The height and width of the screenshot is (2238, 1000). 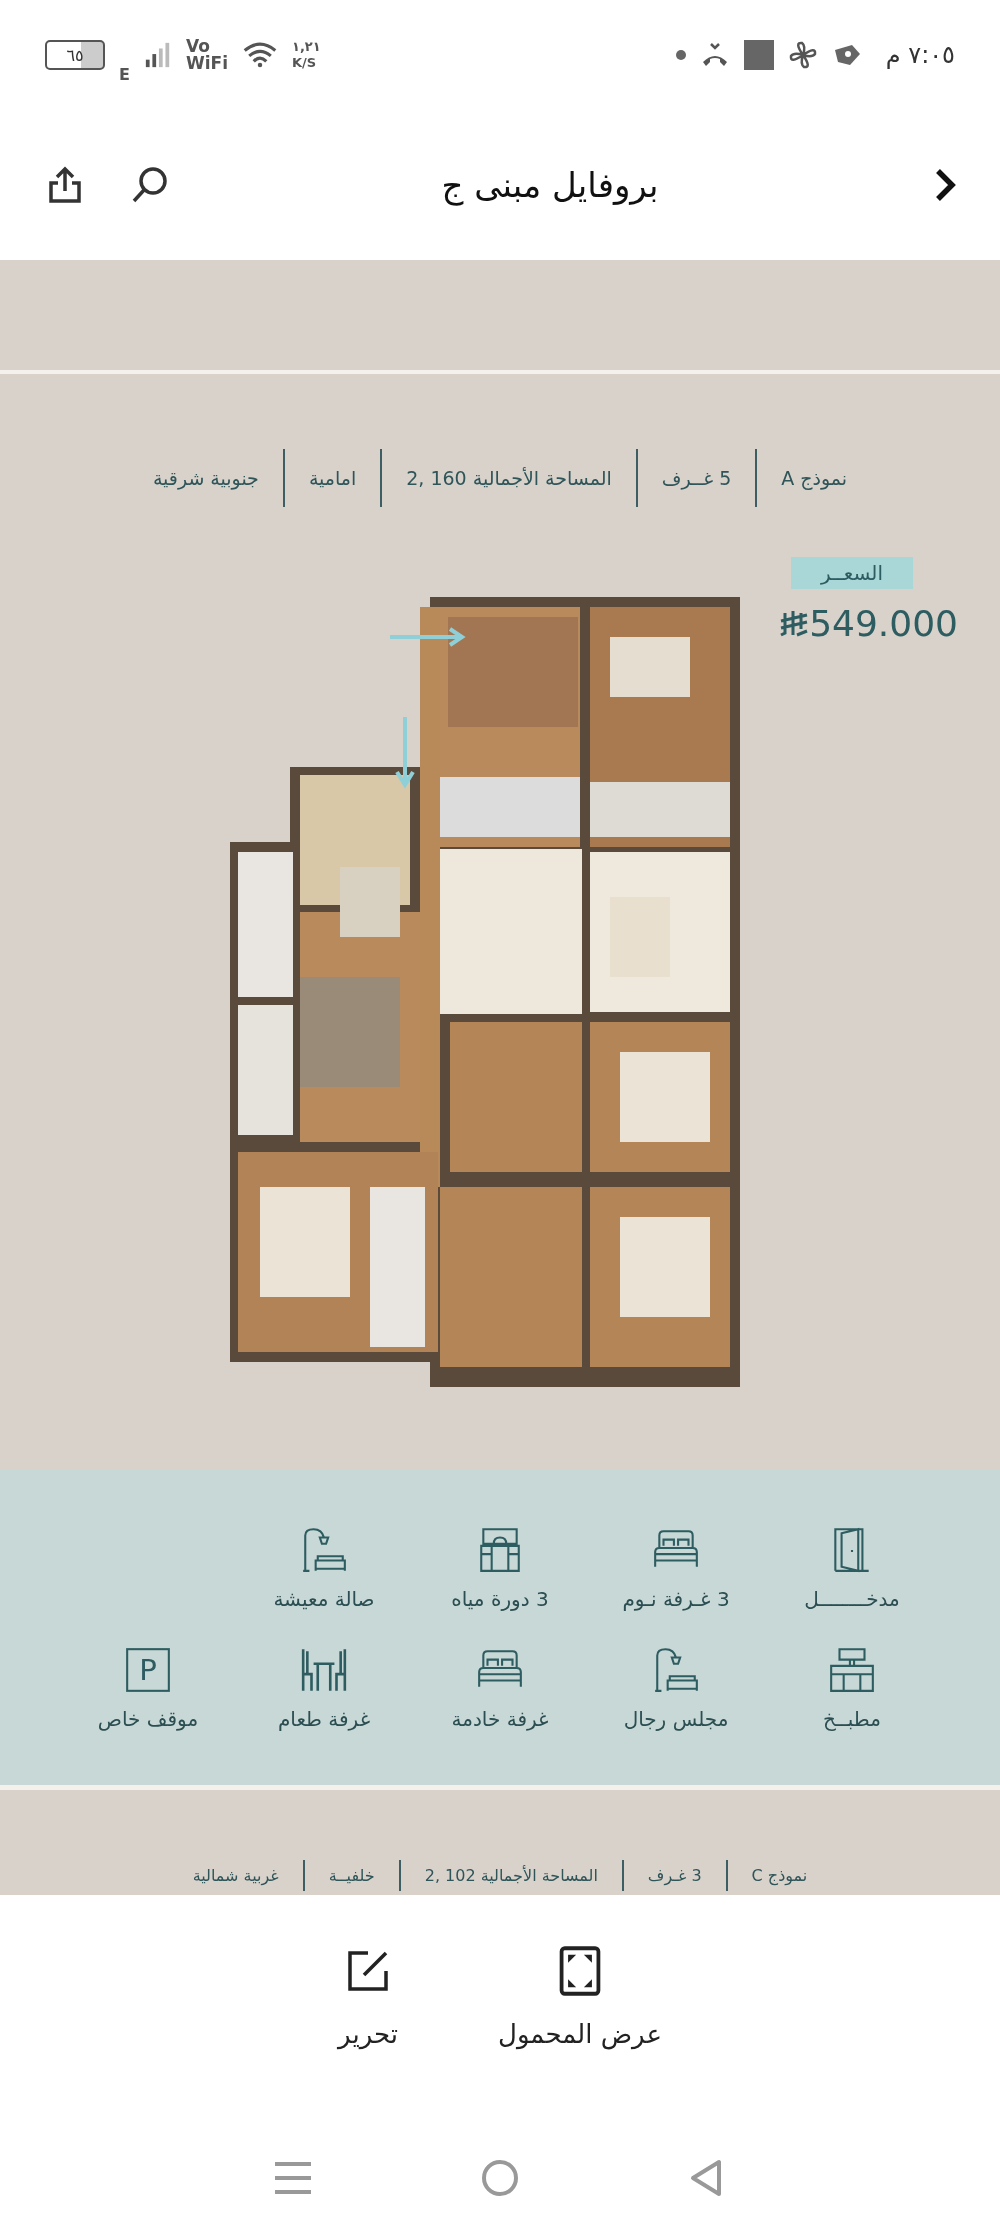 I want to click on signal-icon, so click(x=157, y=55).